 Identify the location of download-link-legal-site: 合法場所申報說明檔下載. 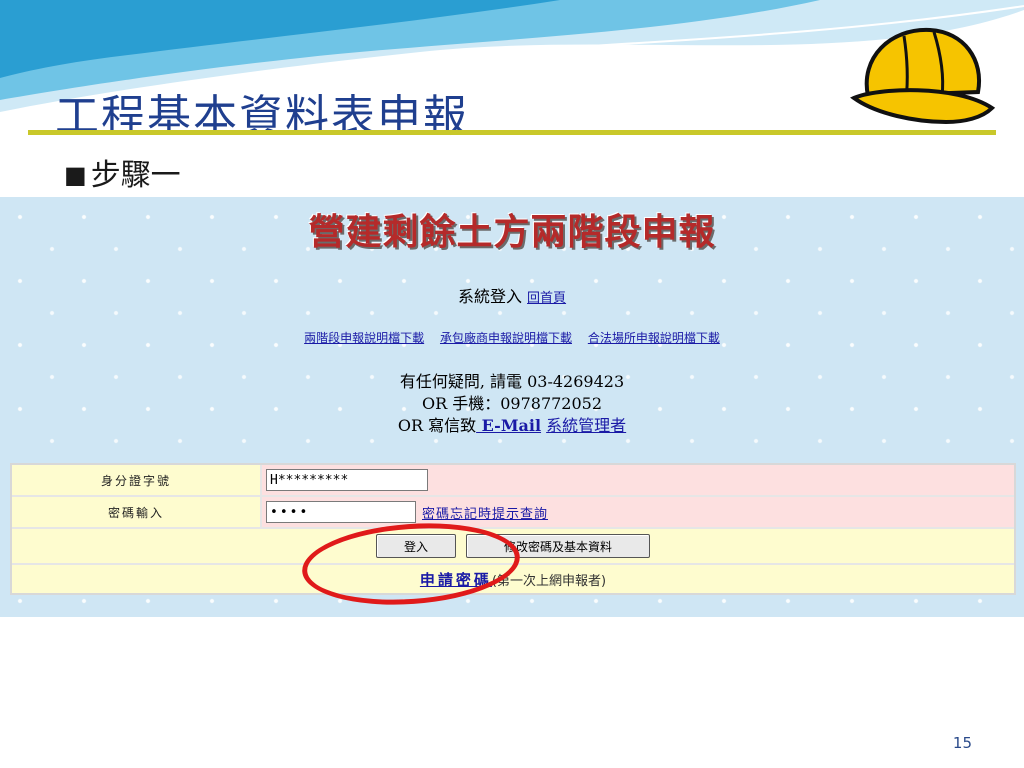
(654, 338).